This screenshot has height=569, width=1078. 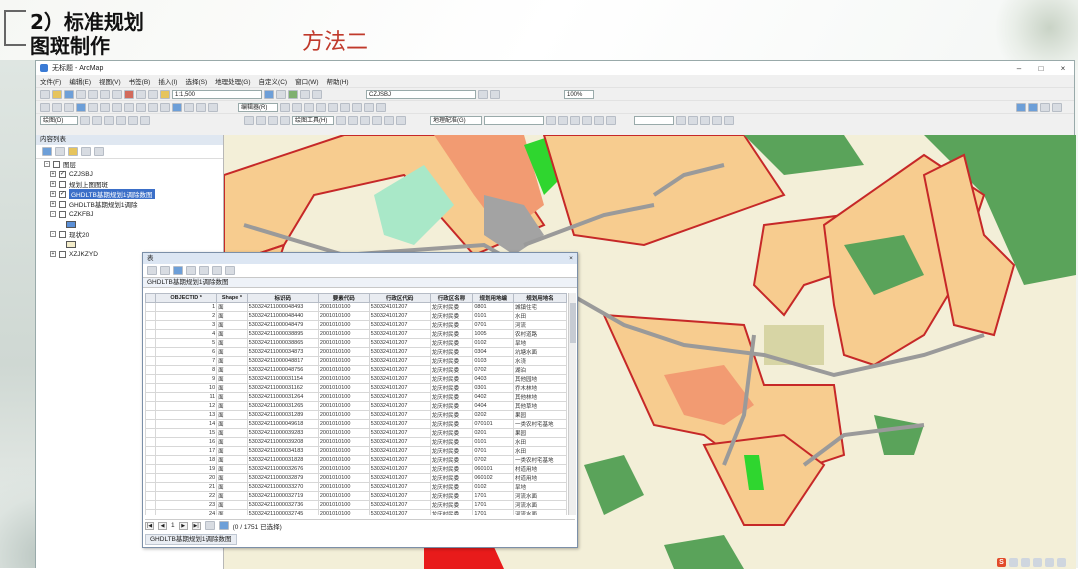 I want to click on delete-selected-icon, so click(x=230, y=270).